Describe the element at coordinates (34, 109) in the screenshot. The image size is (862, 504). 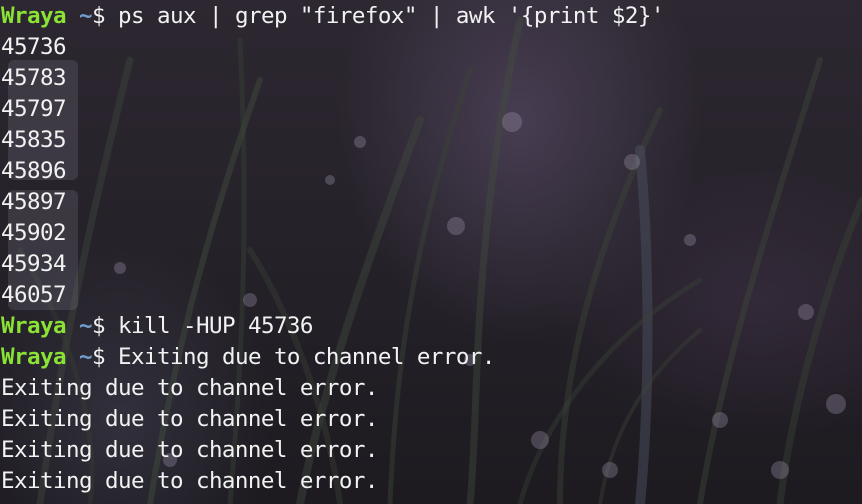
I see `output-pid: 45797` at that location.